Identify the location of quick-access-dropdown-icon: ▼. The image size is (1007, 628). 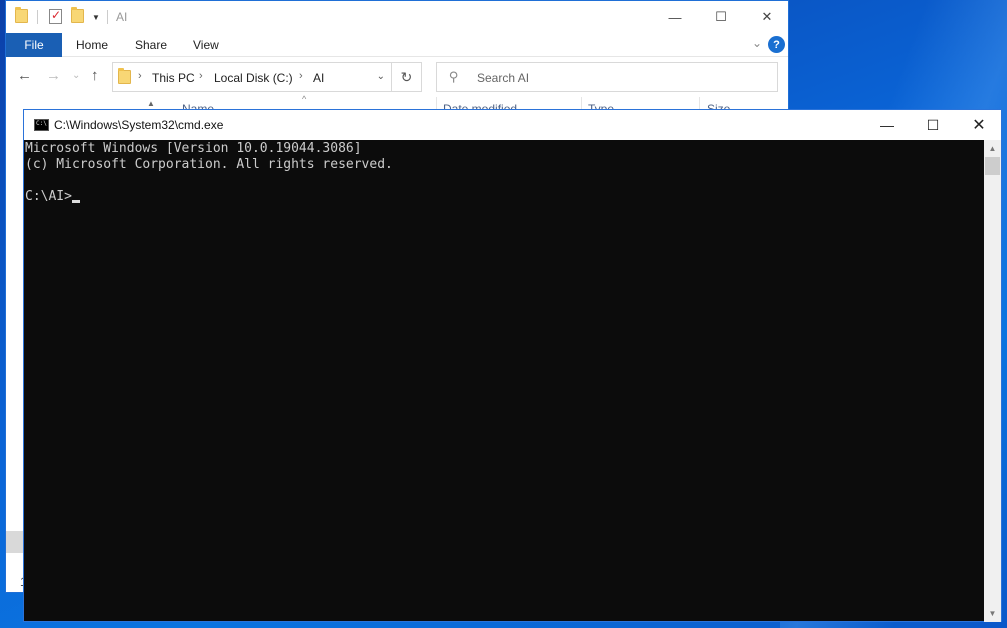
(96, 17).